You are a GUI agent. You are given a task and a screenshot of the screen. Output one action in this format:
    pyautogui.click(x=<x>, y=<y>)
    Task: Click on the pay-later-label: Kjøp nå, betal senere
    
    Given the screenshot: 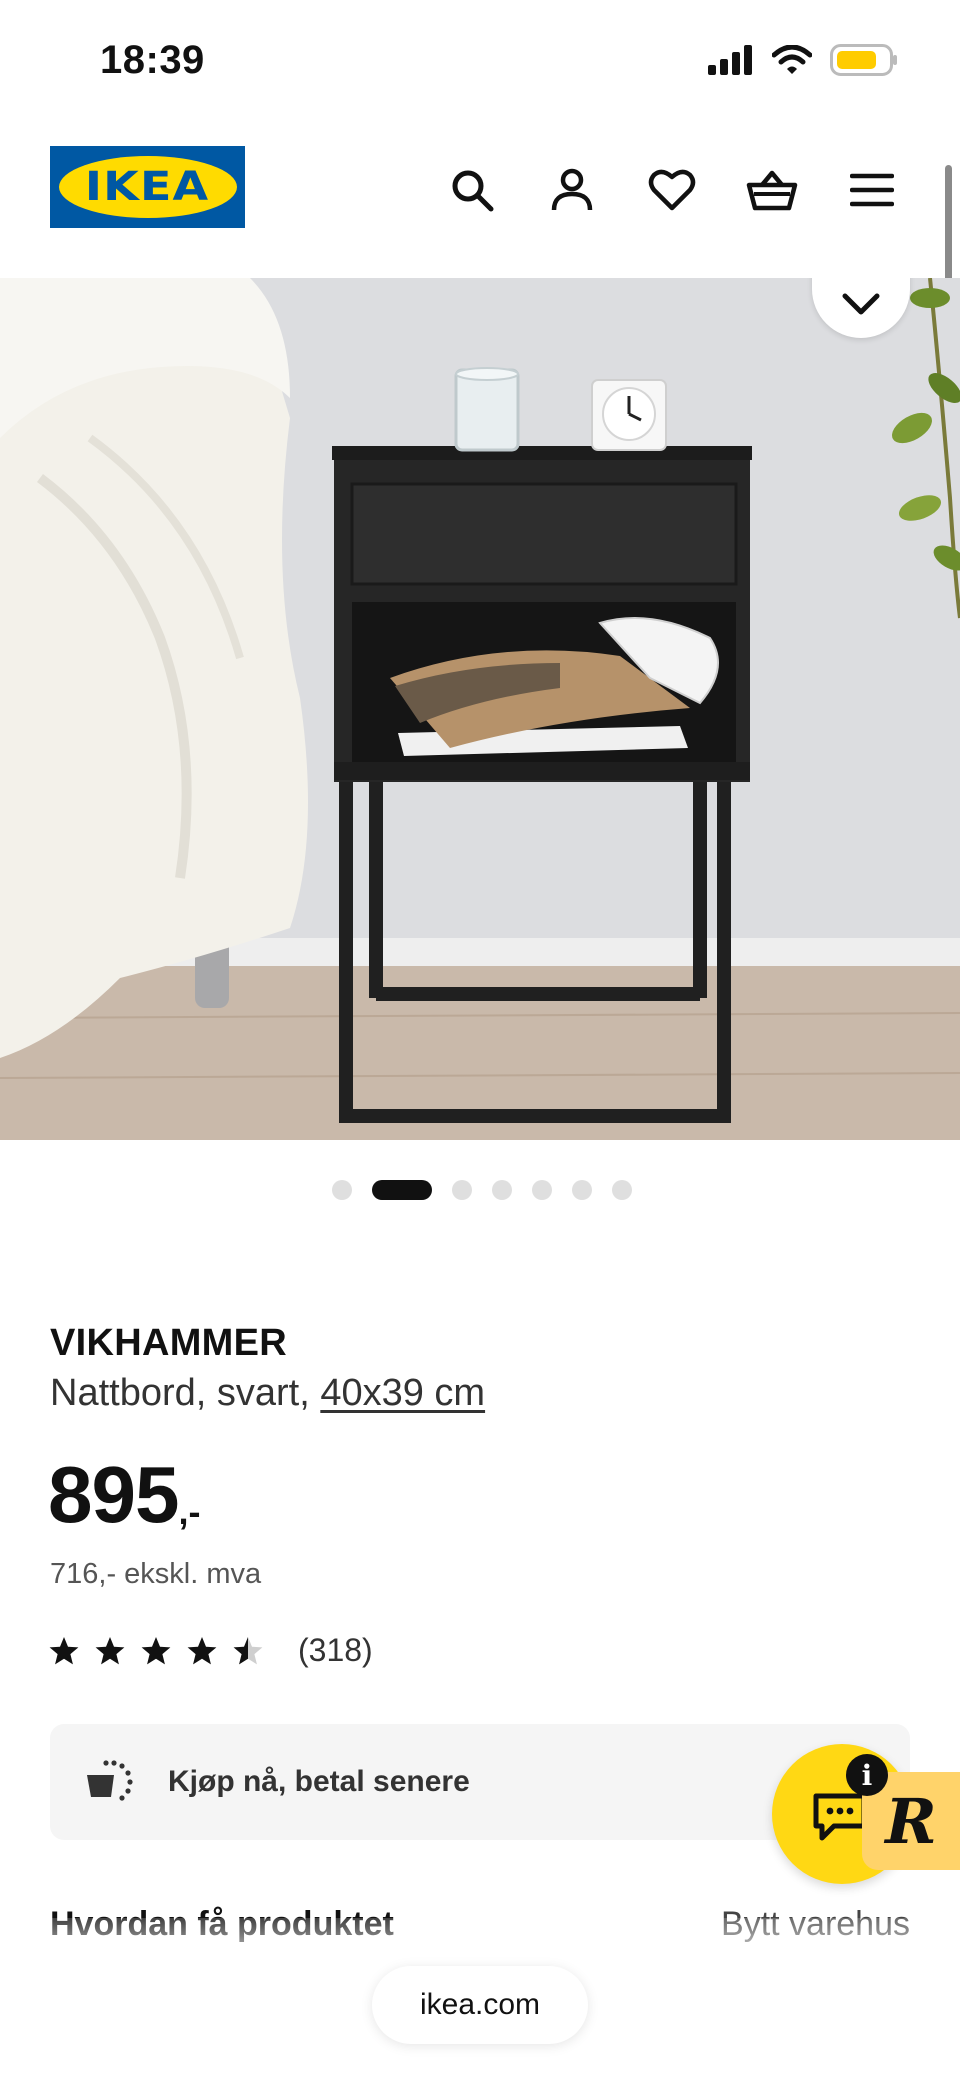 What is the action you would take?
    pyautogui.click(x=319, y=1781)
    